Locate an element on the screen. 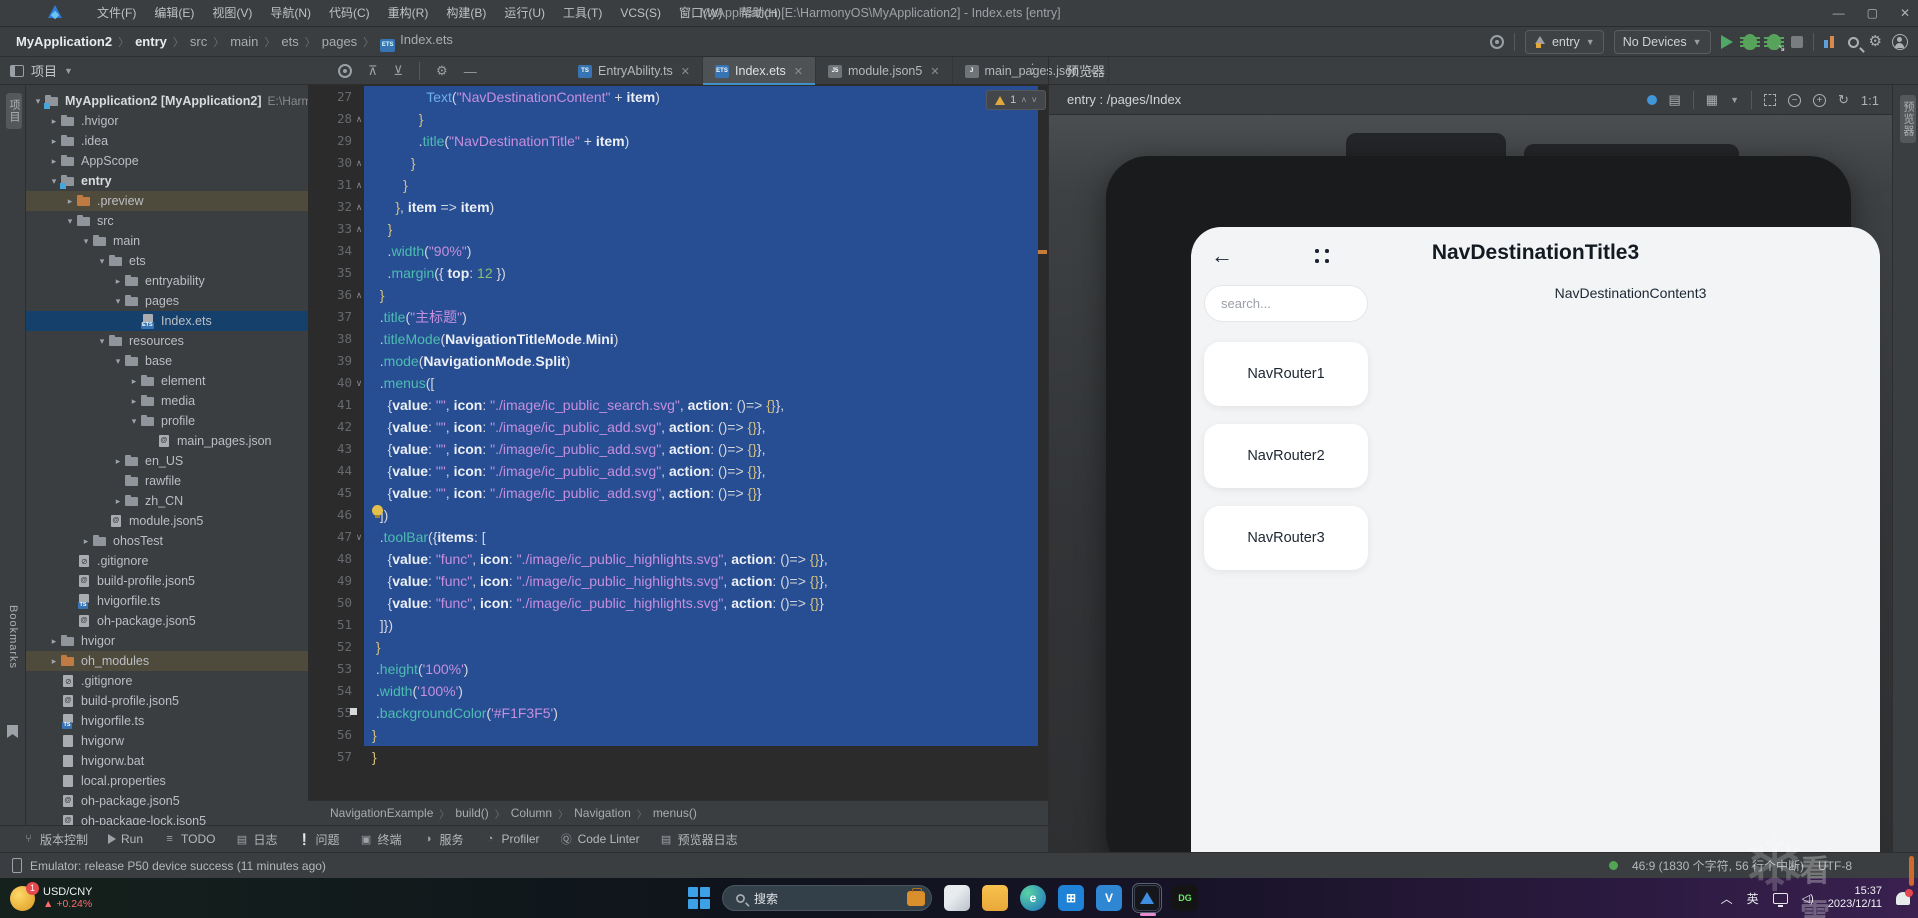 The height and width of the screenshot is (918, 1918). code-line-38: 38 .titleMode(NavigationTitleMode.Mini) is located at coordinates (678, 339).